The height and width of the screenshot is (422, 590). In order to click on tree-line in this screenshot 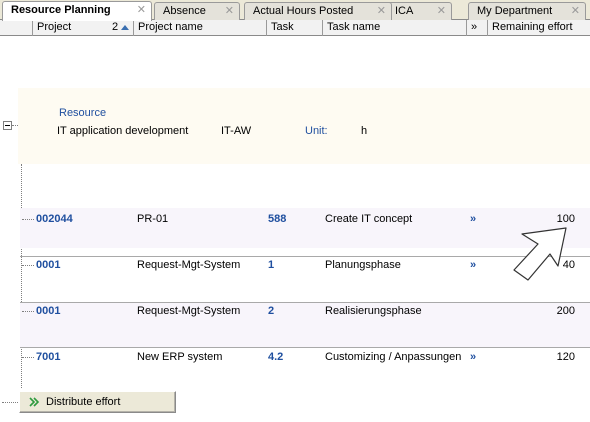, I will do `click(21, 276)`.